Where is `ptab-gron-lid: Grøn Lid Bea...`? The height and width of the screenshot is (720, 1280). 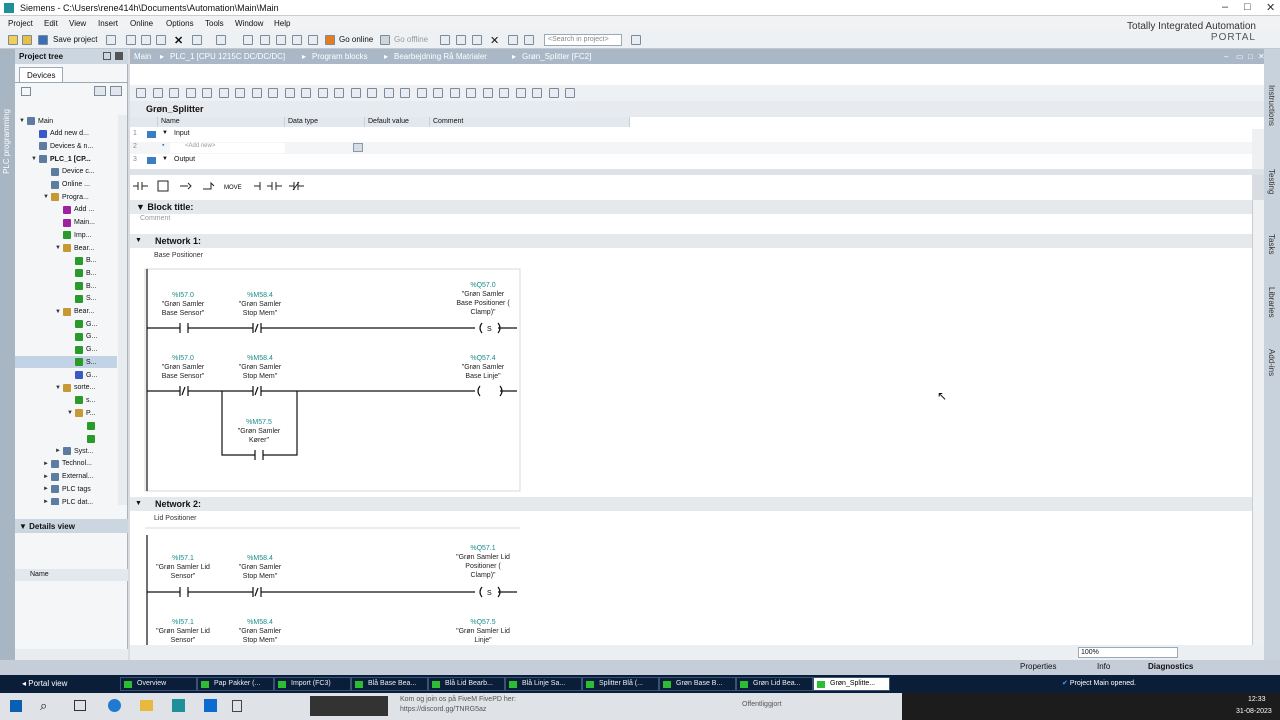 ptab-gron-lid: Grøn Lid Bea... is located at coordinates (774, 684).